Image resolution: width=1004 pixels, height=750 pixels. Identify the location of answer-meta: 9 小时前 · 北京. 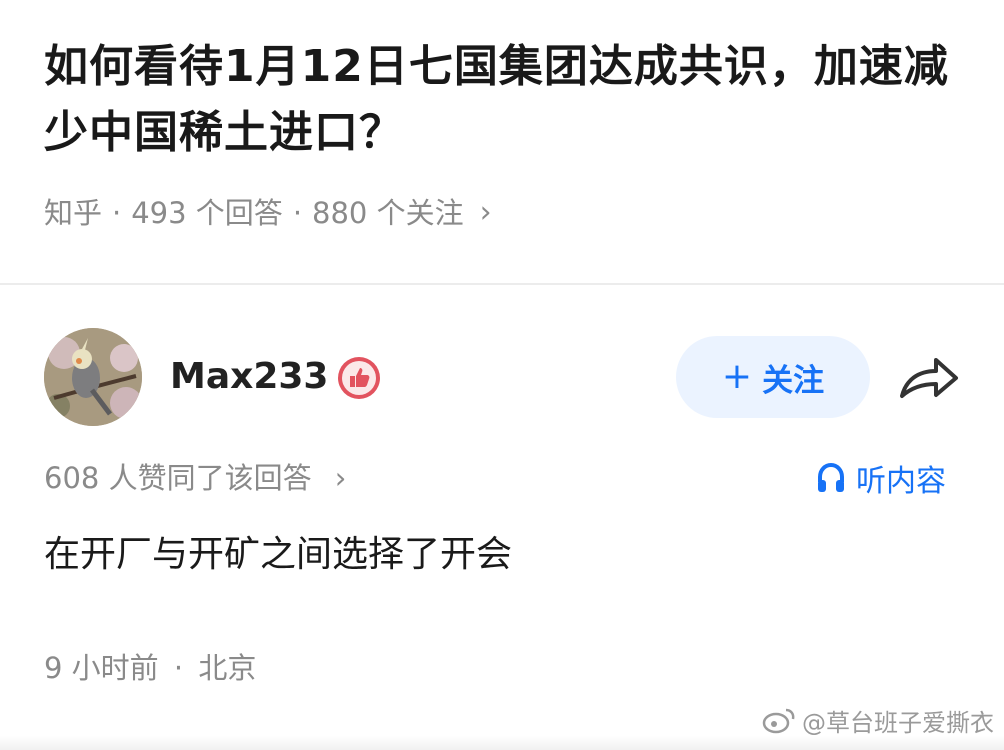
(150, 668).